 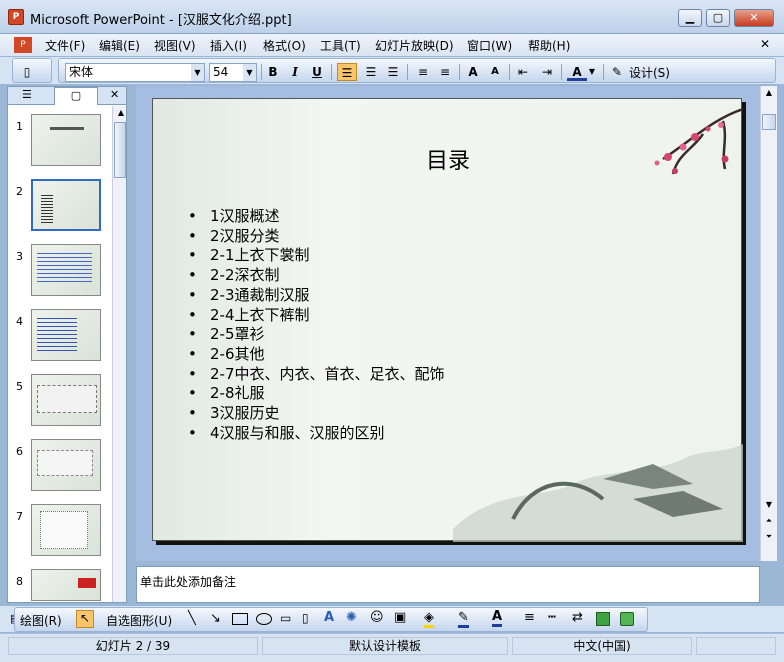 I want to click on bullet-item: 2-3通裁制汉服, so click(x=316, y=296).